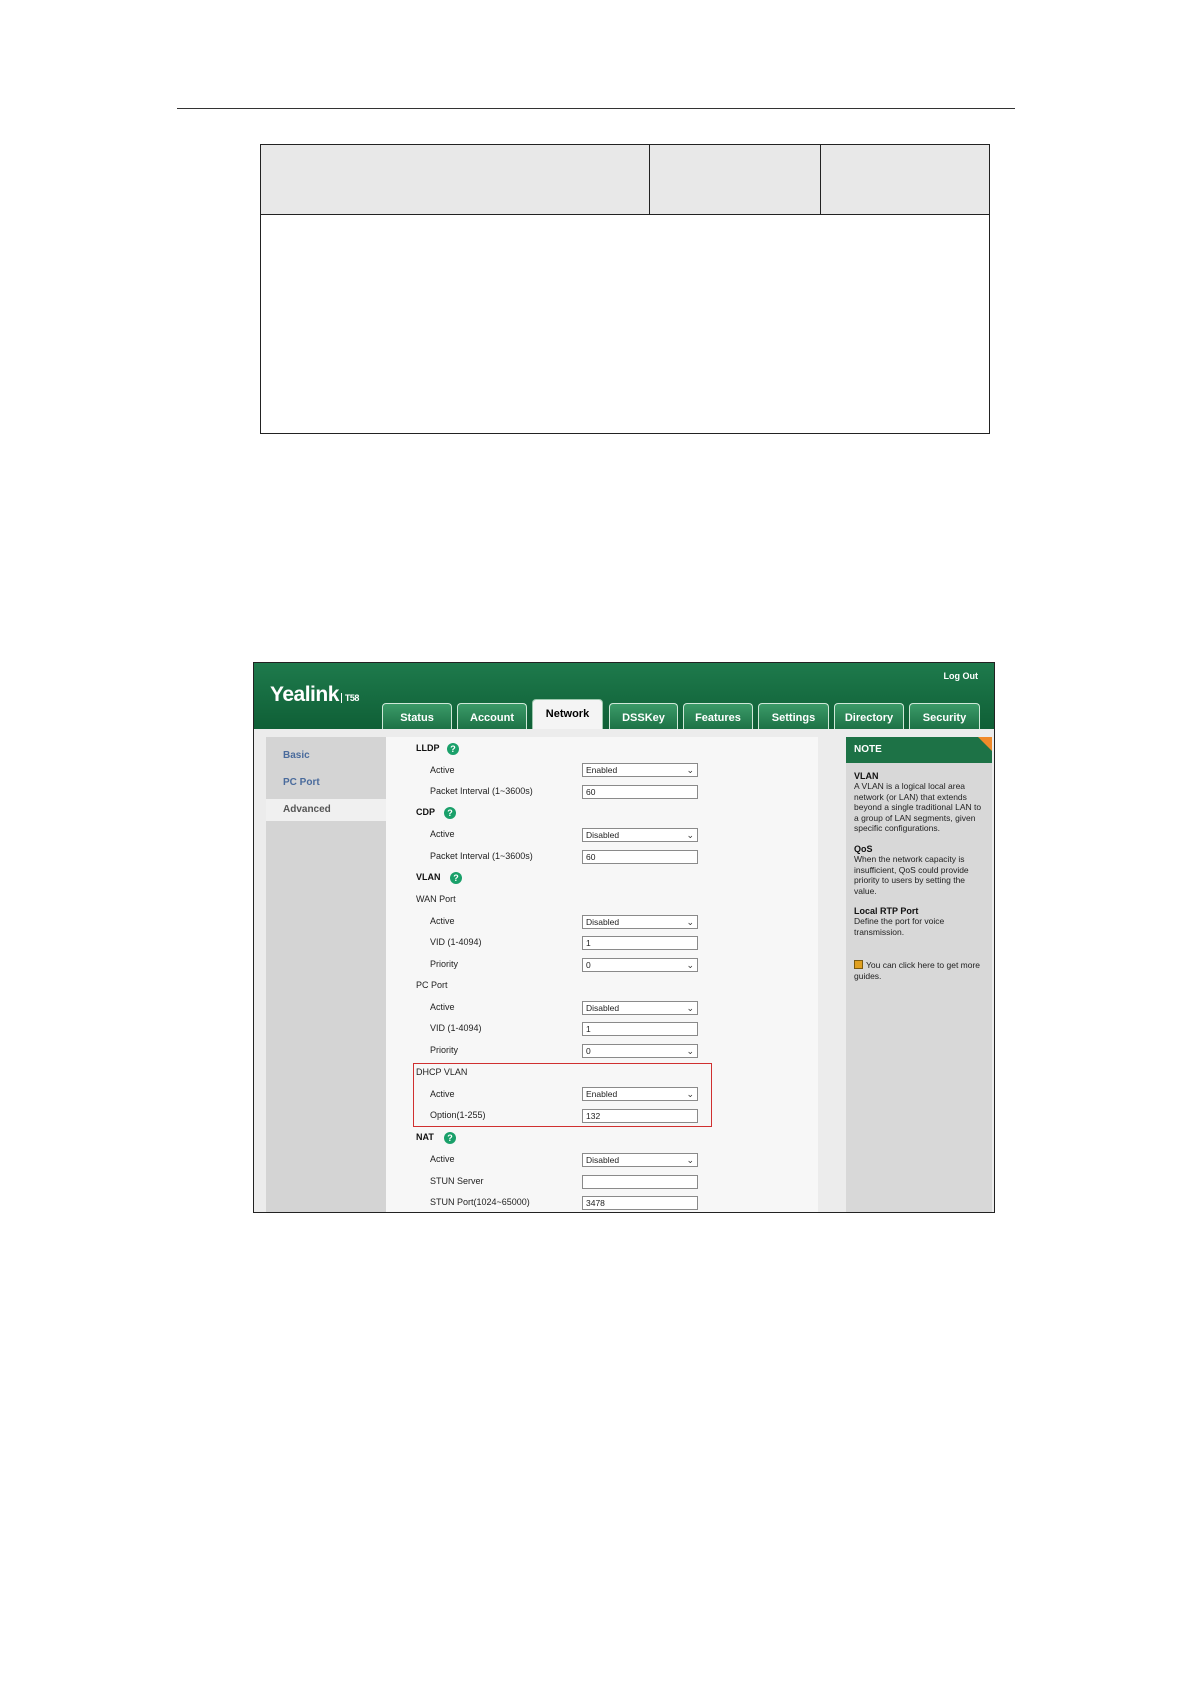 This screenshot has width=1191, height=1684. I want to click on nat-title: NAT, so click(425, 1137).